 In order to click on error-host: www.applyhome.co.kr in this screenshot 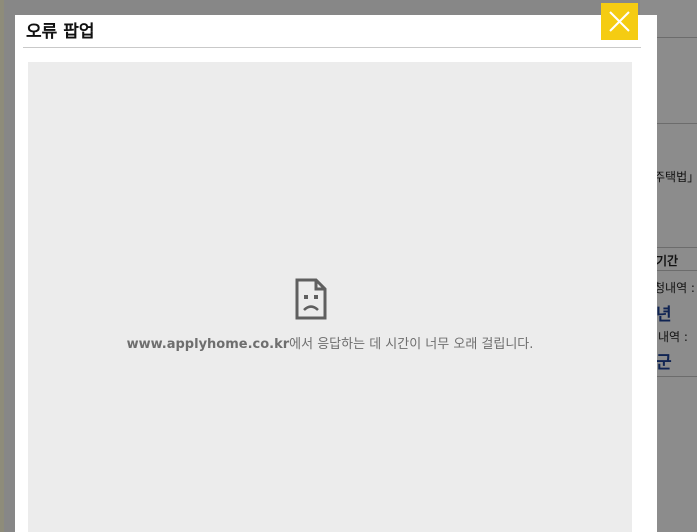, I will do `click(208, 344)`.